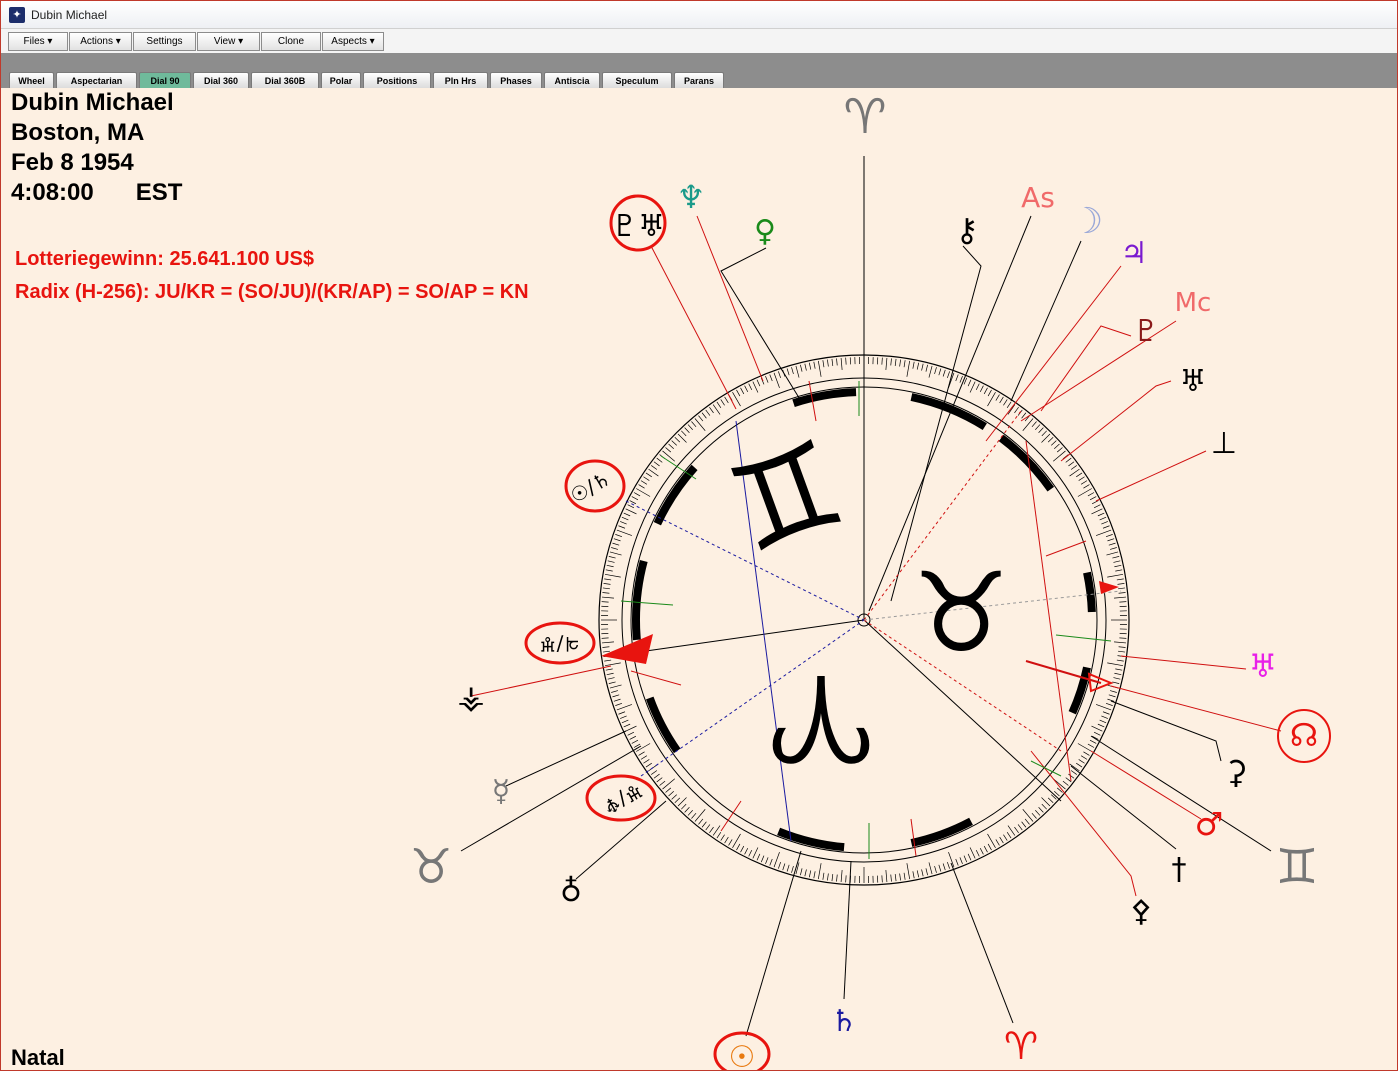  Describe the element at coordinates (1235, 772) in the screenshot. I see `planet-ceres-glyph: ⚳` at that location.